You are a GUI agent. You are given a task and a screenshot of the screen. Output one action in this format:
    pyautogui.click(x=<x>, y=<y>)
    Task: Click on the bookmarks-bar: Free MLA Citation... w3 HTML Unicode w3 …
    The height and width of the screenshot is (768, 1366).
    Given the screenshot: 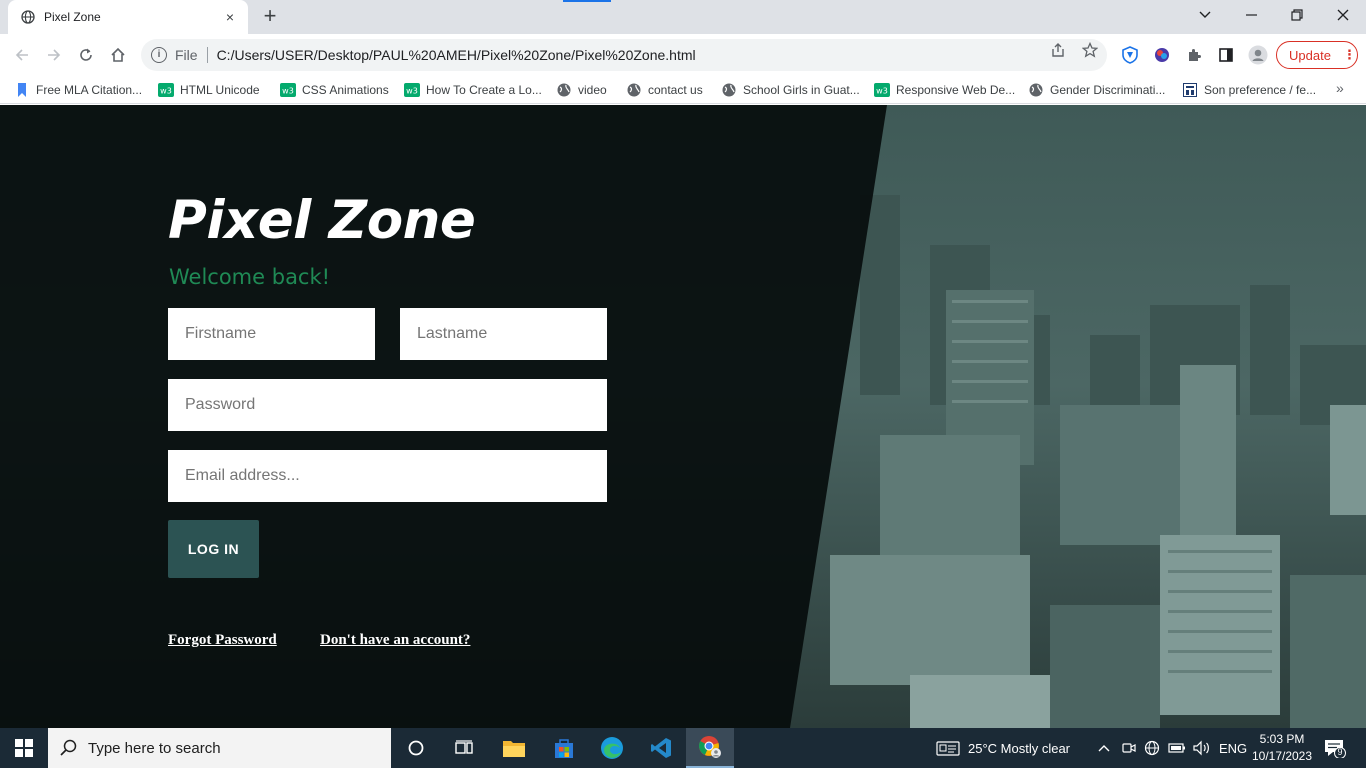 What is the action you would take?
    pyautogui.click(x=683, y=90)
    